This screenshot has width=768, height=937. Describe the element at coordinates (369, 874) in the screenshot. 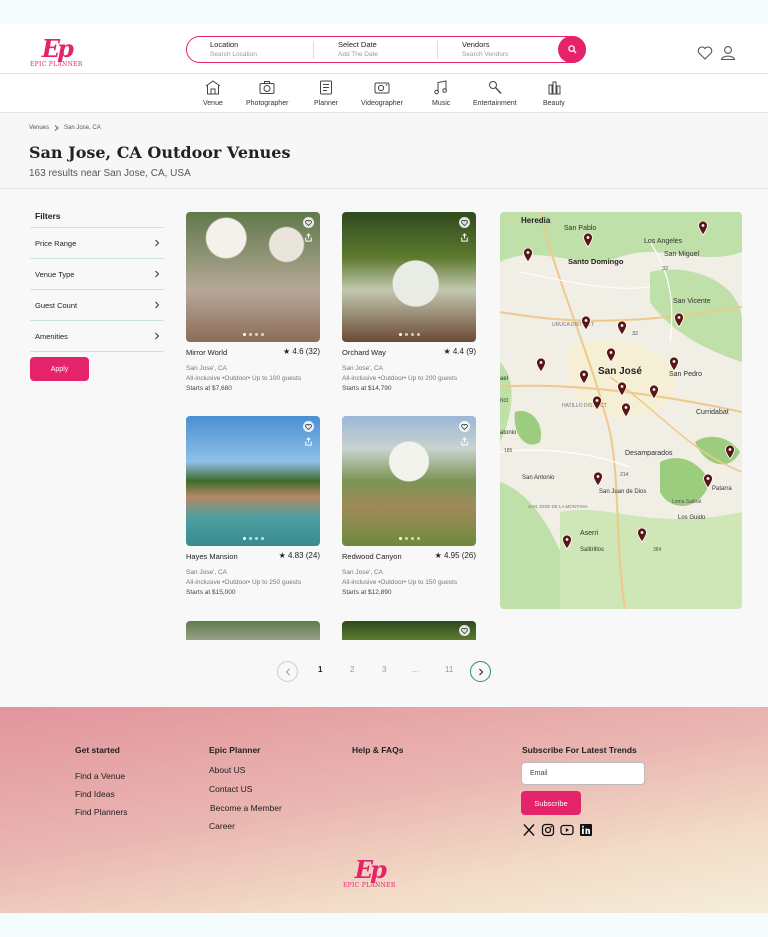

I see `footer-logo: Ep EPIC PLANNER` at that location.